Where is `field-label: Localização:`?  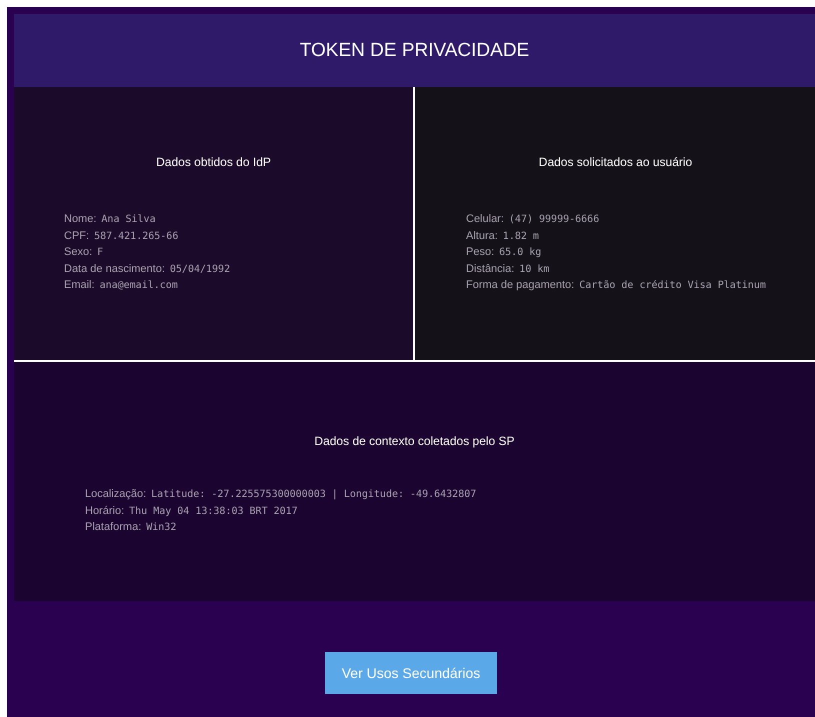 field-label: Localização: is located at coordinates (115, 494).